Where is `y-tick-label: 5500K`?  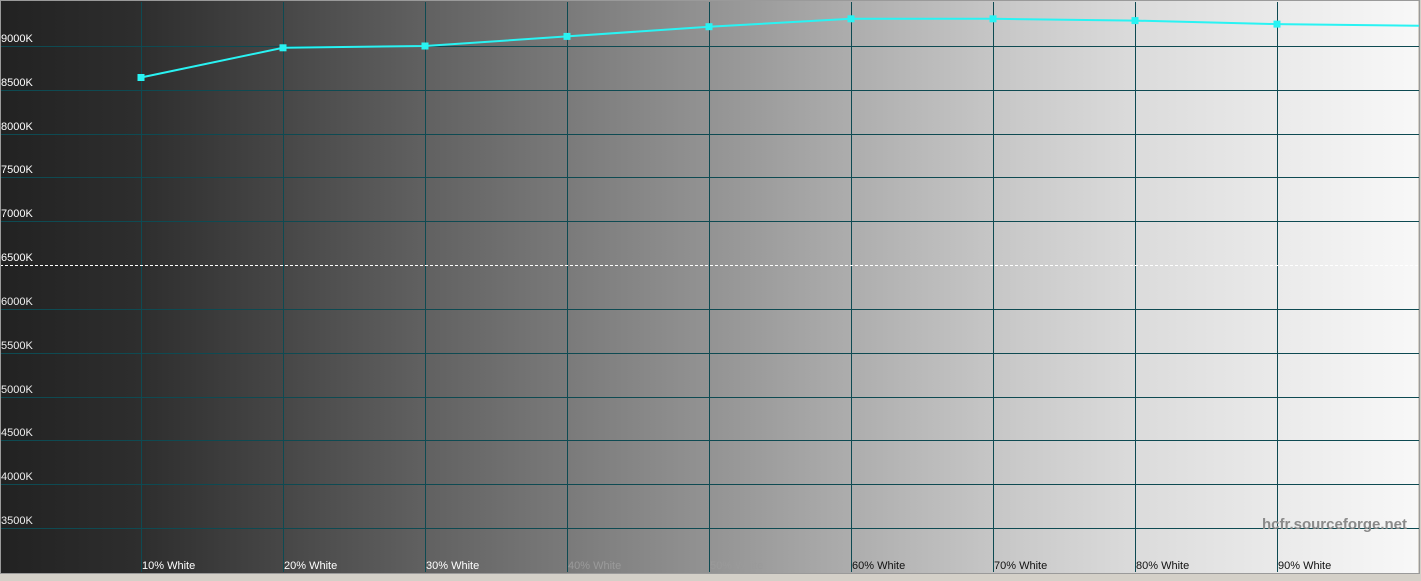 y-tick-label: 5500K is located at coordinates (17, 346).